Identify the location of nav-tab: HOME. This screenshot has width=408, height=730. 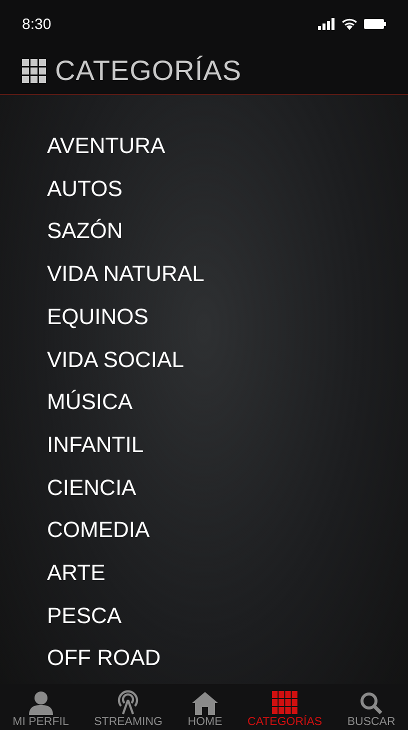
(205, 709).